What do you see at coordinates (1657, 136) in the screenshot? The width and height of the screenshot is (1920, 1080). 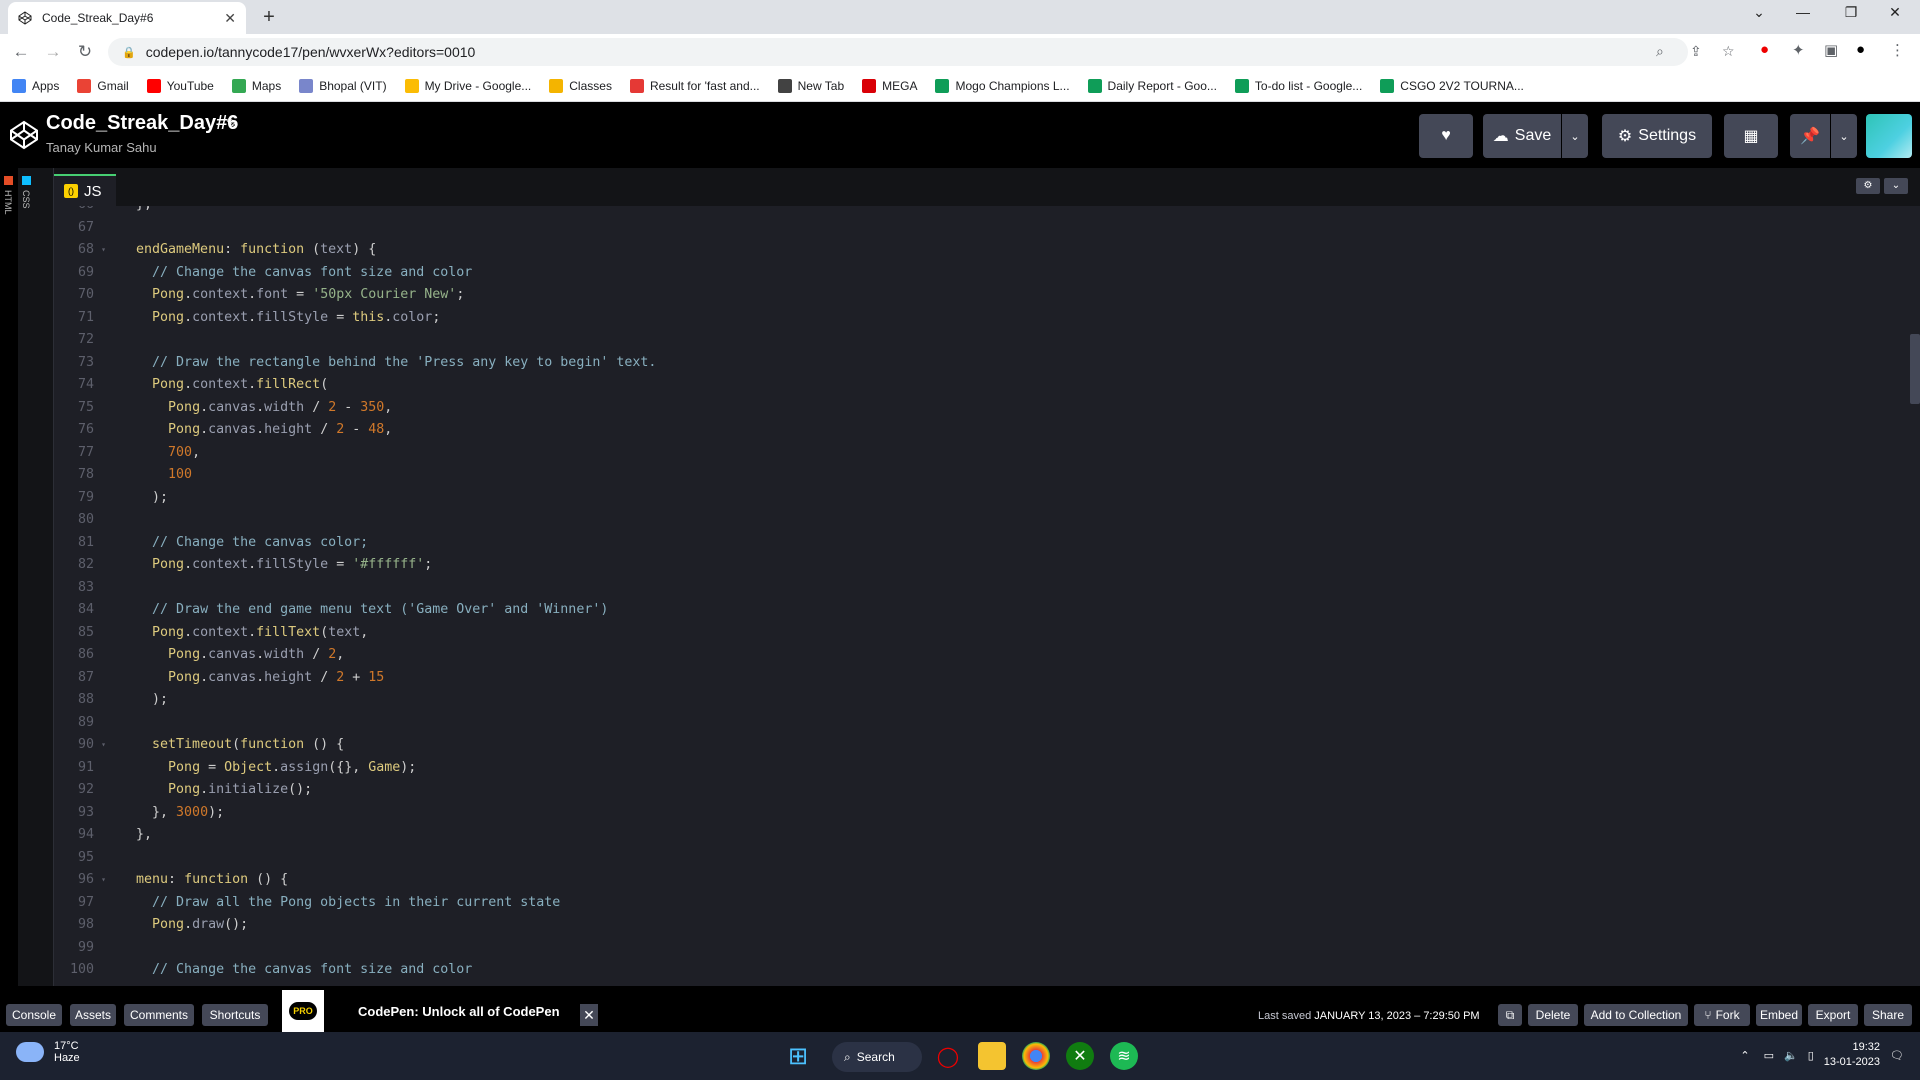 I see `settings-button: ⚙ Settings` at bounding box center [1657, 136].